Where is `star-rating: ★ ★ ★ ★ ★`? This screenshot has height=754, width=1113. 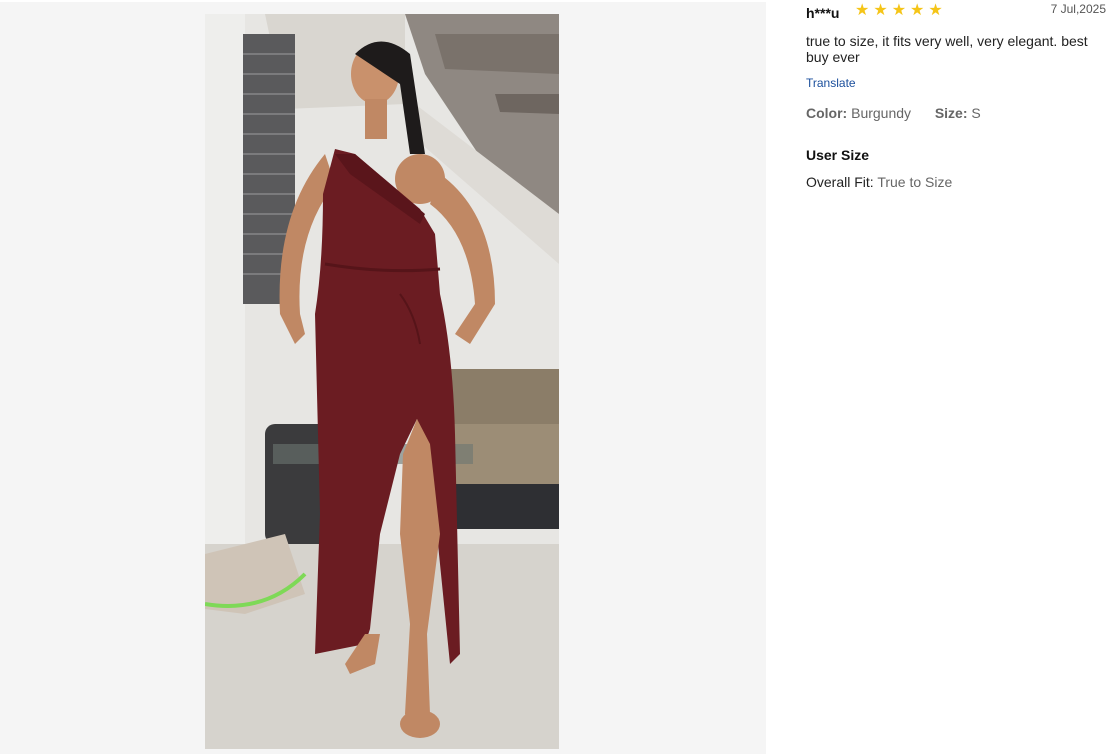 star-rating: ★ ★ ★ ★ ★ is located at coordinates (899, 11).